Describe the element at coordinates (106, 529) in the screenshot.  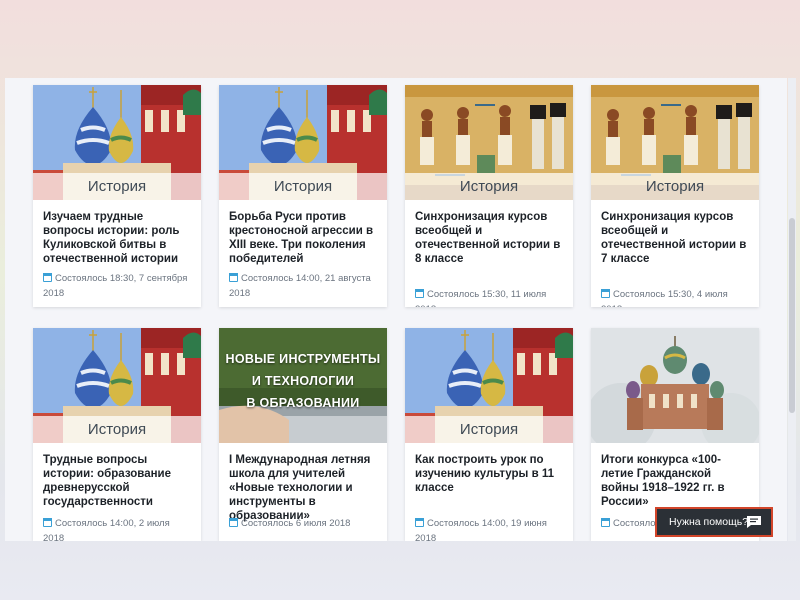
I see `webinar-date: Состоялось 14:00, 2 июля 2018` at that location.